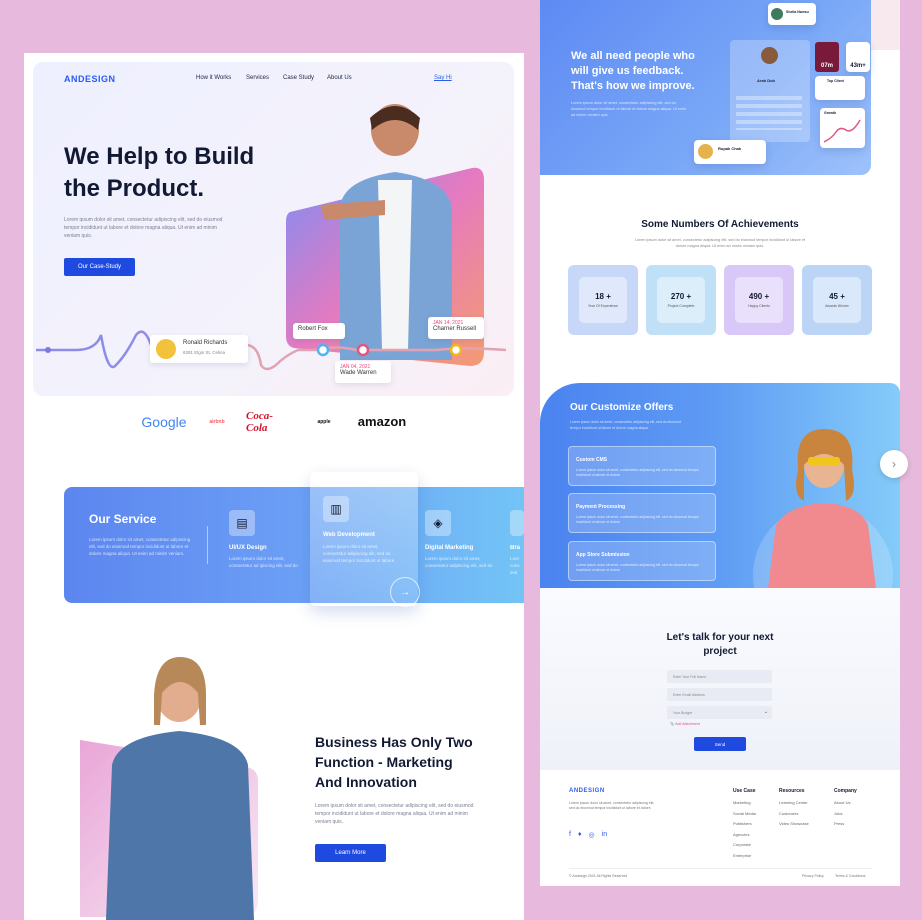 The width and height of the screenshot is (922, 920). What do you see at coordinates (164, 422) in the screenshot?
I see `brand-google: Google` at bounding box center [164, 422].